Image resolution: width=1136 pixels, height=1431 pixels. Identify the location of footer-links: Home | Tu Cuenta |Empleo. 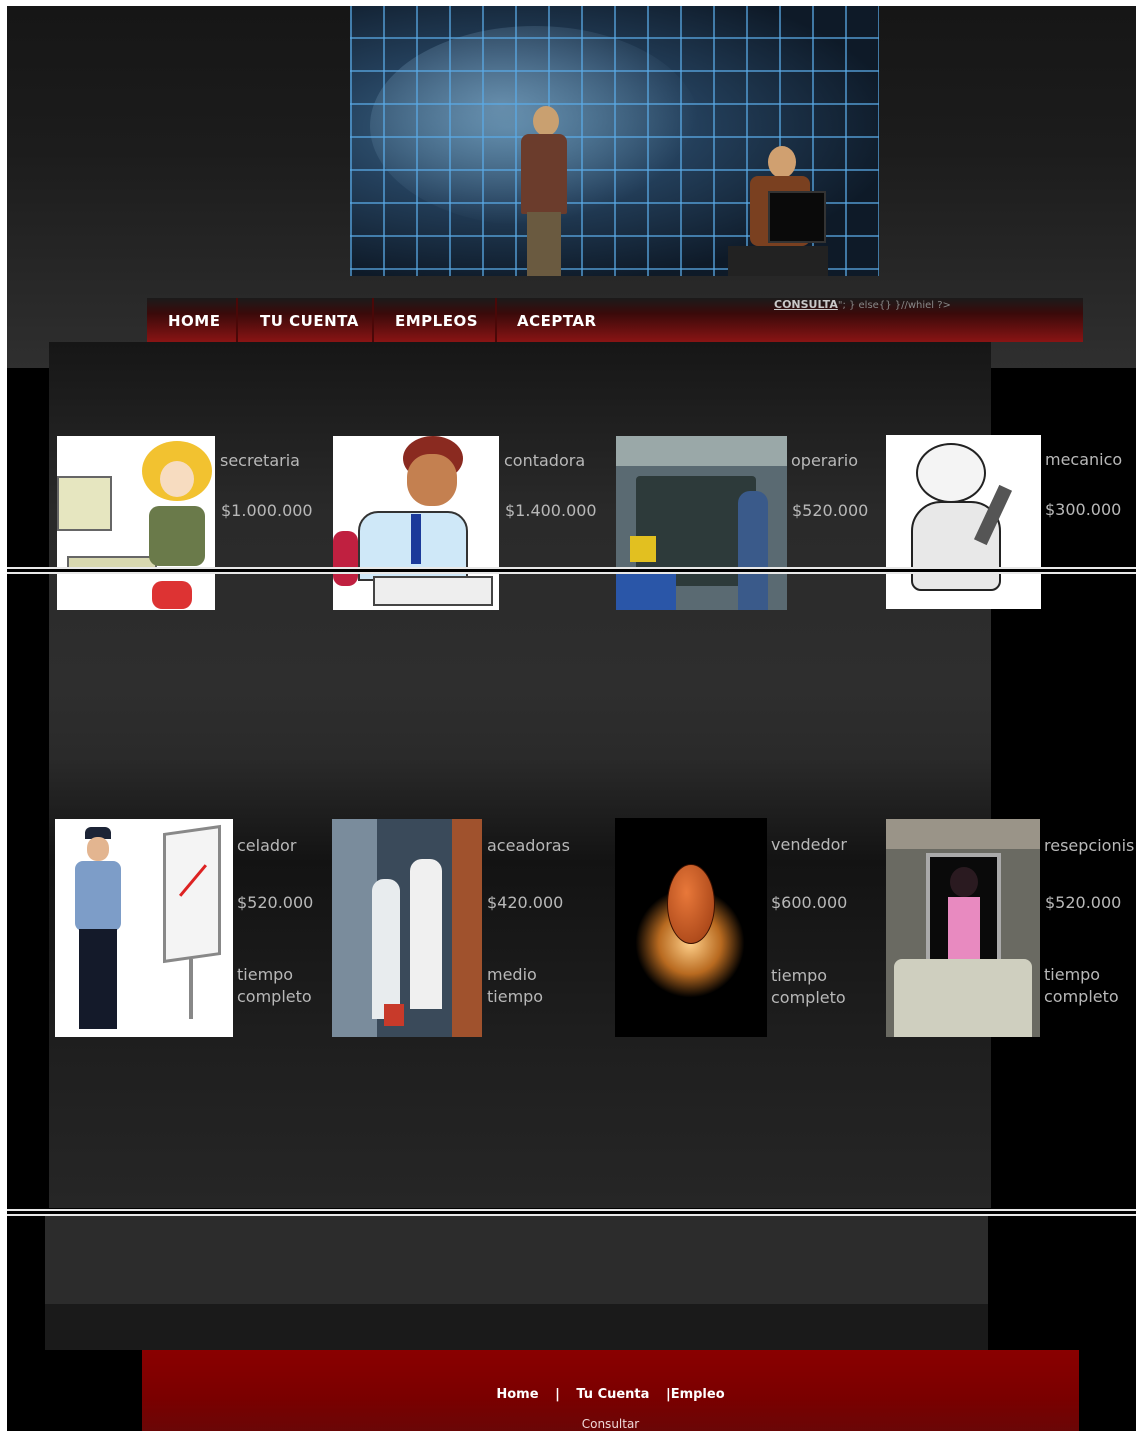
(610, 1394).